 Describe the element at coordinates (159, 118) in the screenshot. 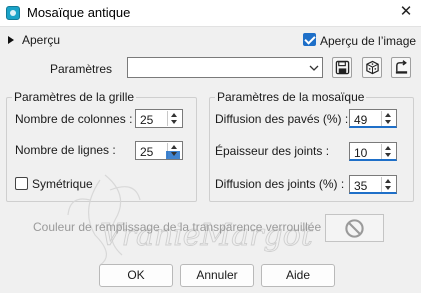

I see `columns-stepper: 25` at that location.